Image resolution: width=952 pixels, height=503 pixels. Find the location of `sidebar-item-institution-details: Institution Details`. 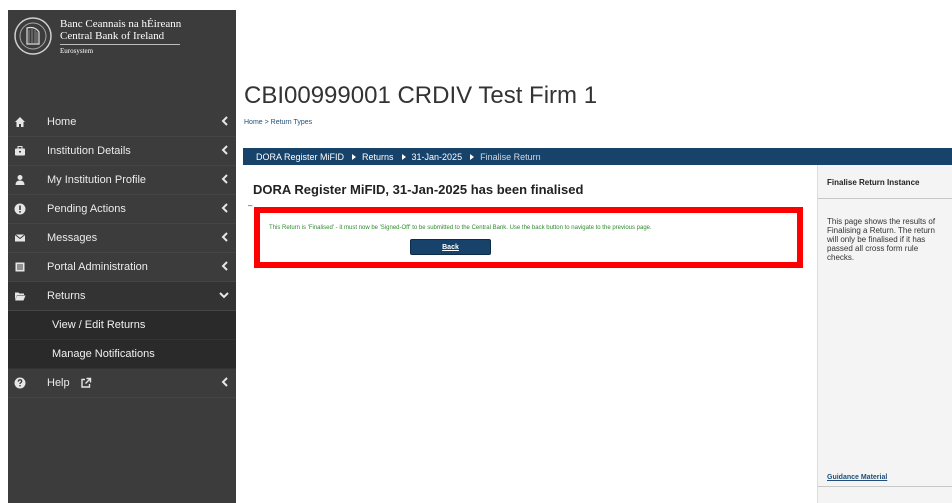

sidebar-item-institution-details: Institution Details is located at coordinates (122, 151).